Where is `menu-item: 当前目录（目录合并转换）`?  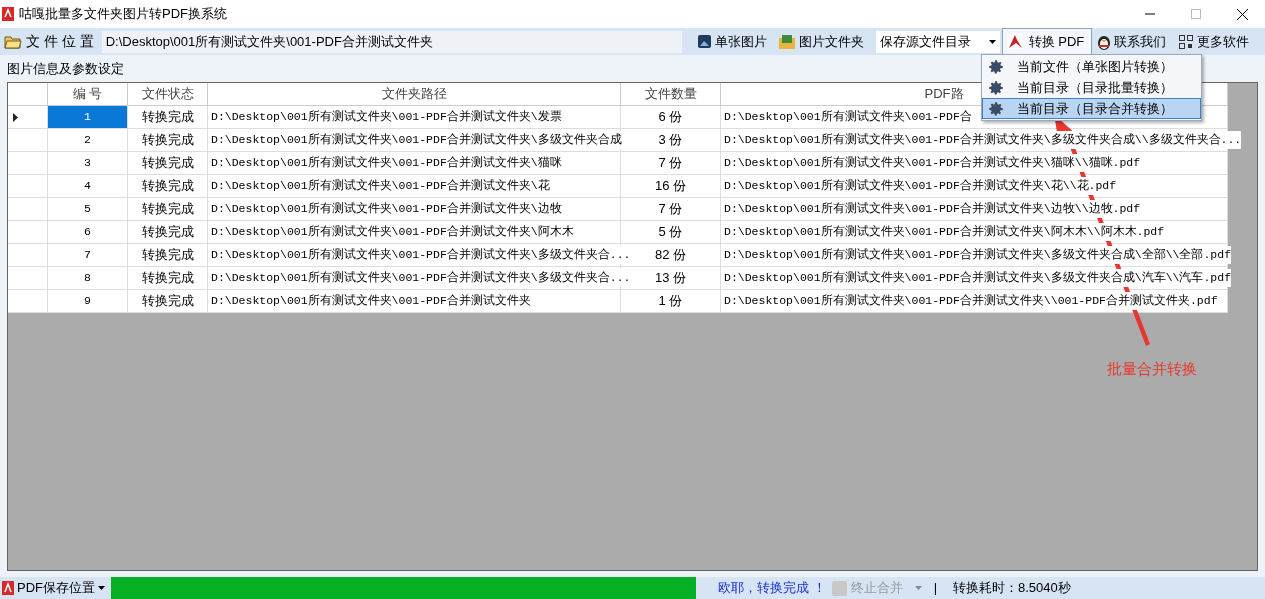
menu-item: 当前目录（目录合并转换） is located at coordinates (1091, 108).